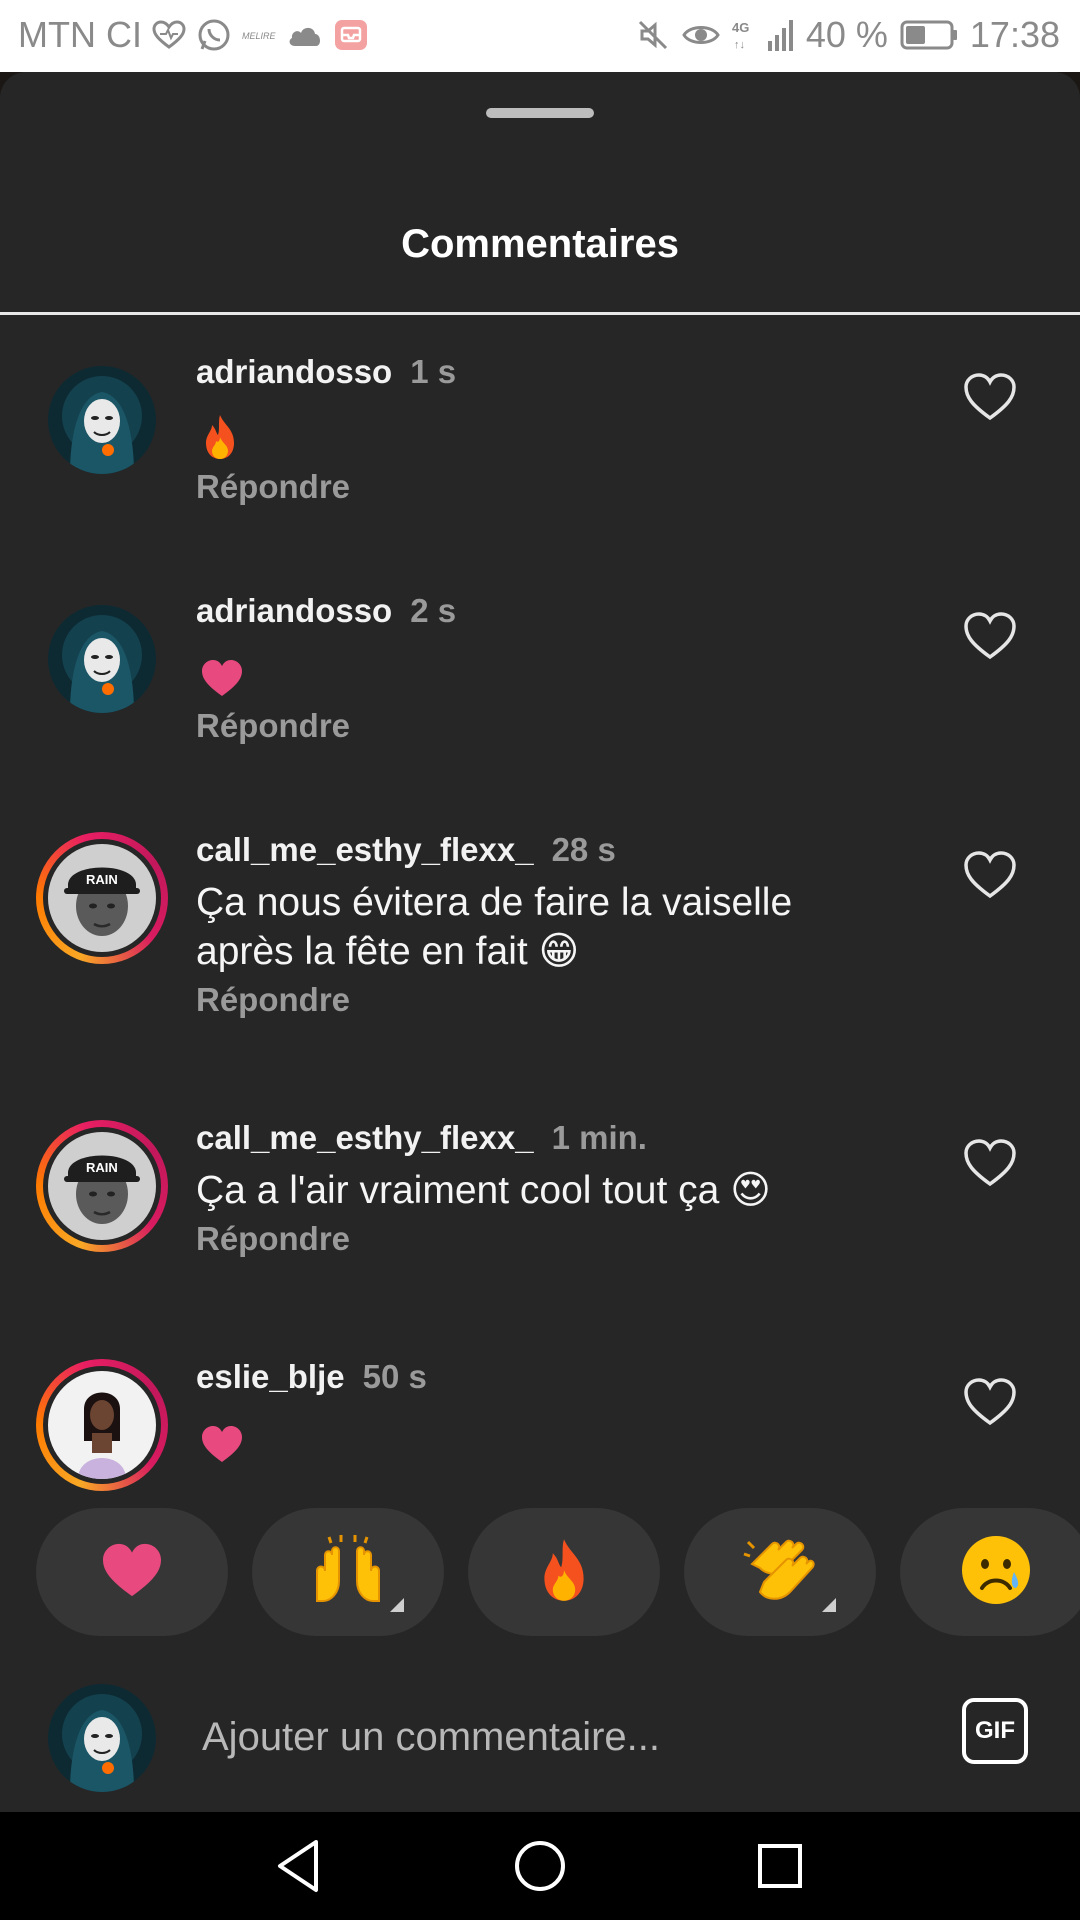  I want to click on comment-time: 1 min., so click(599, 1137).